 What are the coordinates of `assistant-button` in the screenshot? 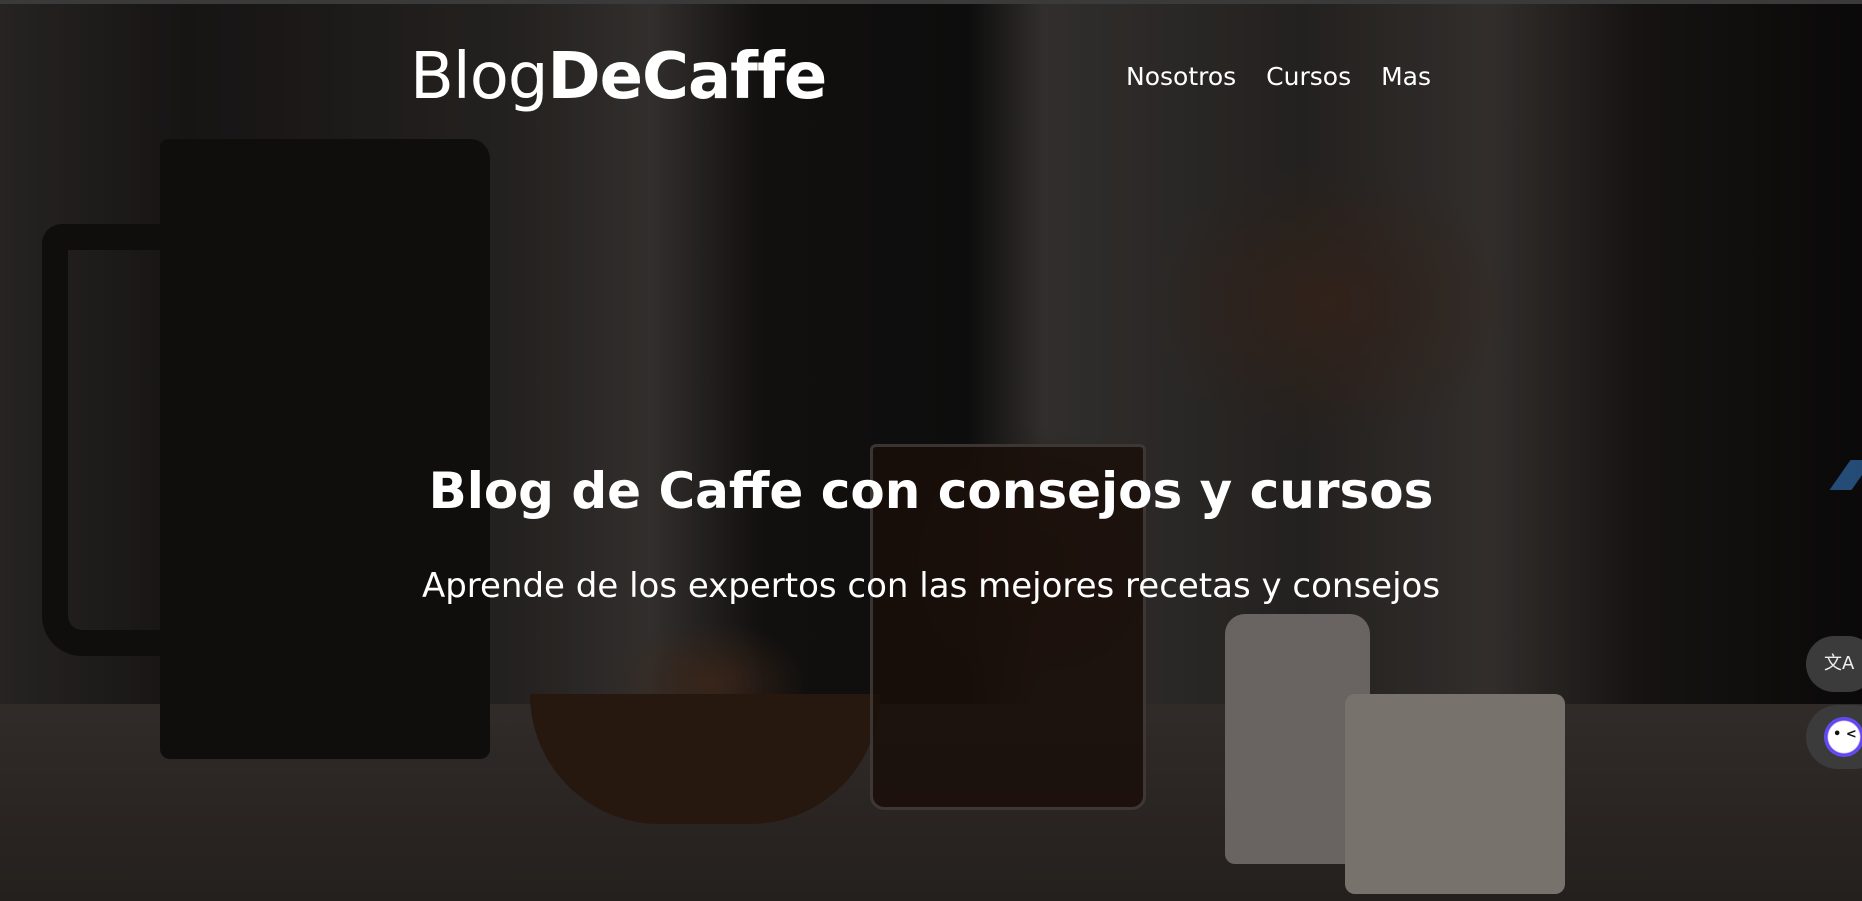 It's located at (1834, 737).